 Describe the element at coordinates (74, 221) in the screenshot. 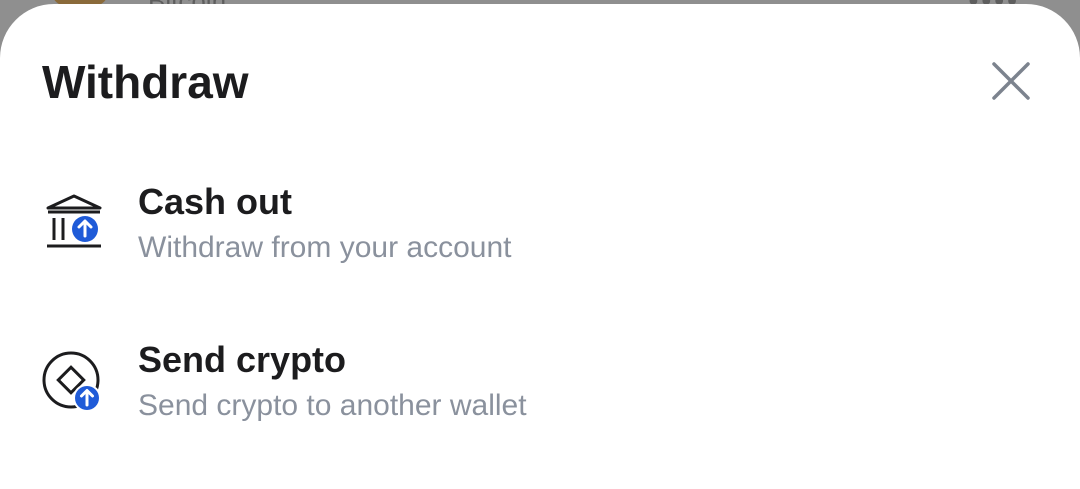

I see `bank-upload-icon` at that location.